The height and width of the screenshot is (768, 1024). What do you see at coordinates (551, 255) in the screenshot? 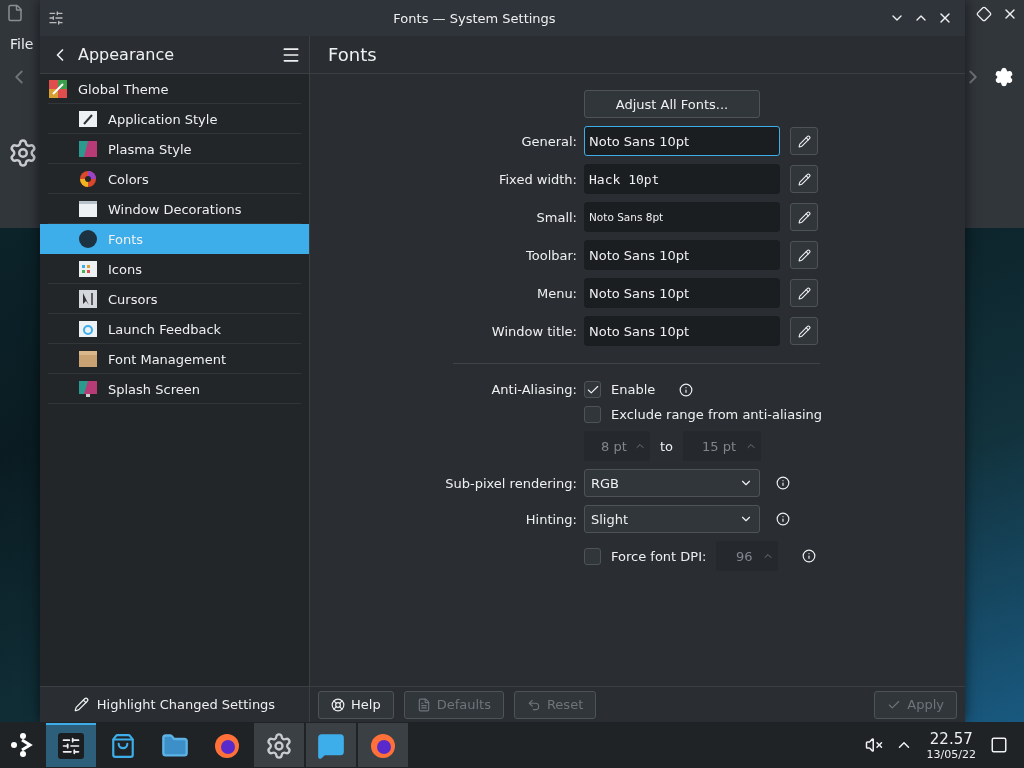
I see `field-label: Toolbar:` at bounding box center [551, 255].